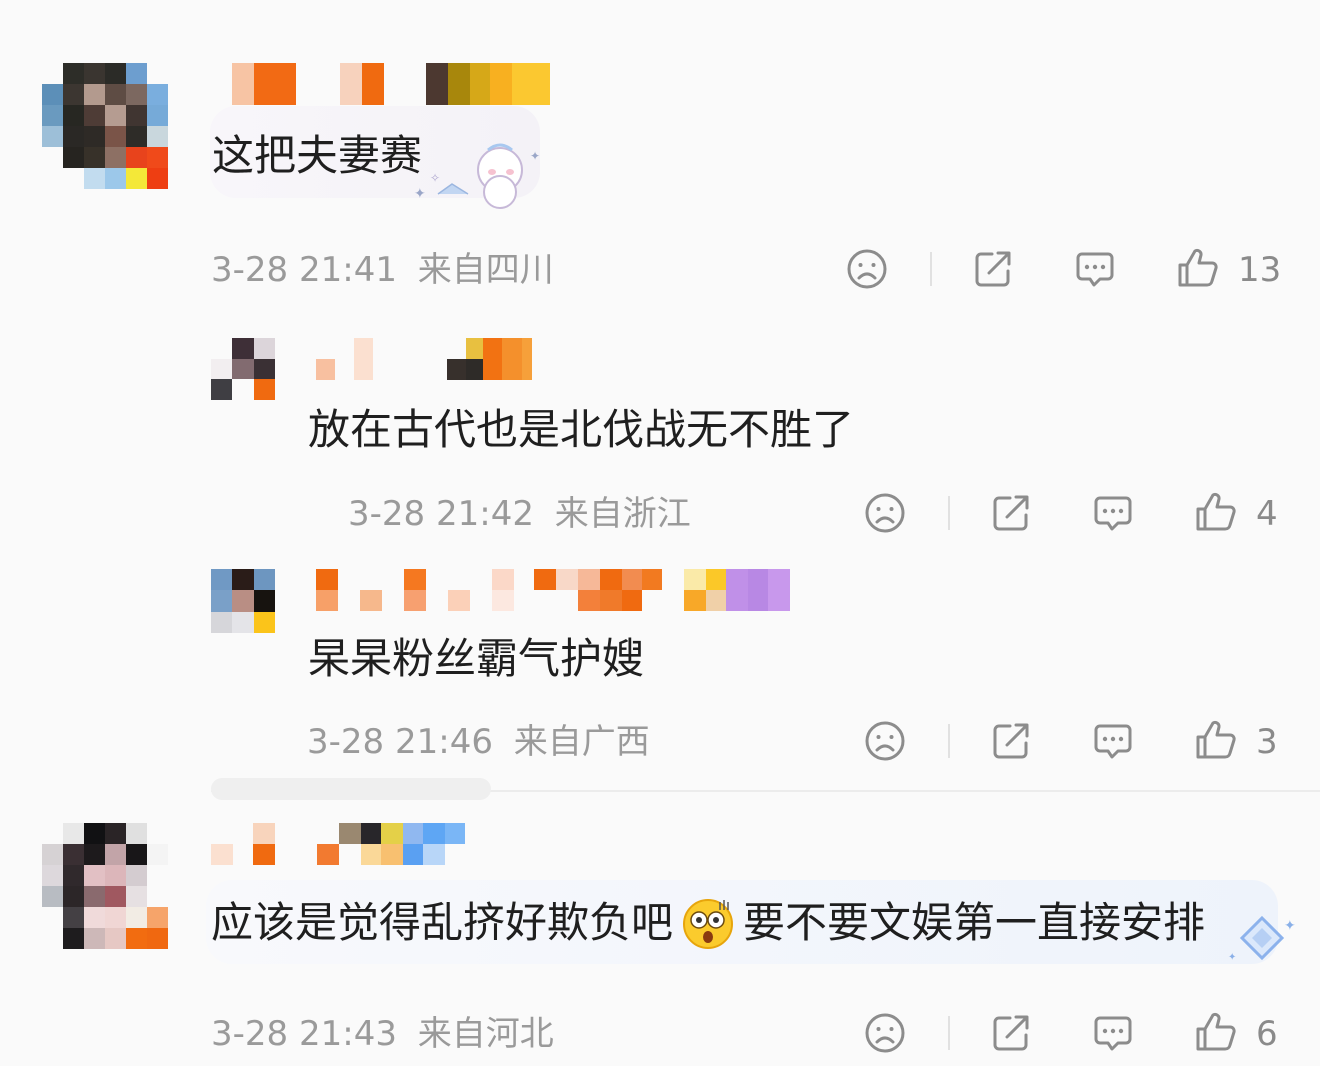  Describe the element at coordinates (1267, 1034) in the screenshot. I see `like-count: 6` at that location.